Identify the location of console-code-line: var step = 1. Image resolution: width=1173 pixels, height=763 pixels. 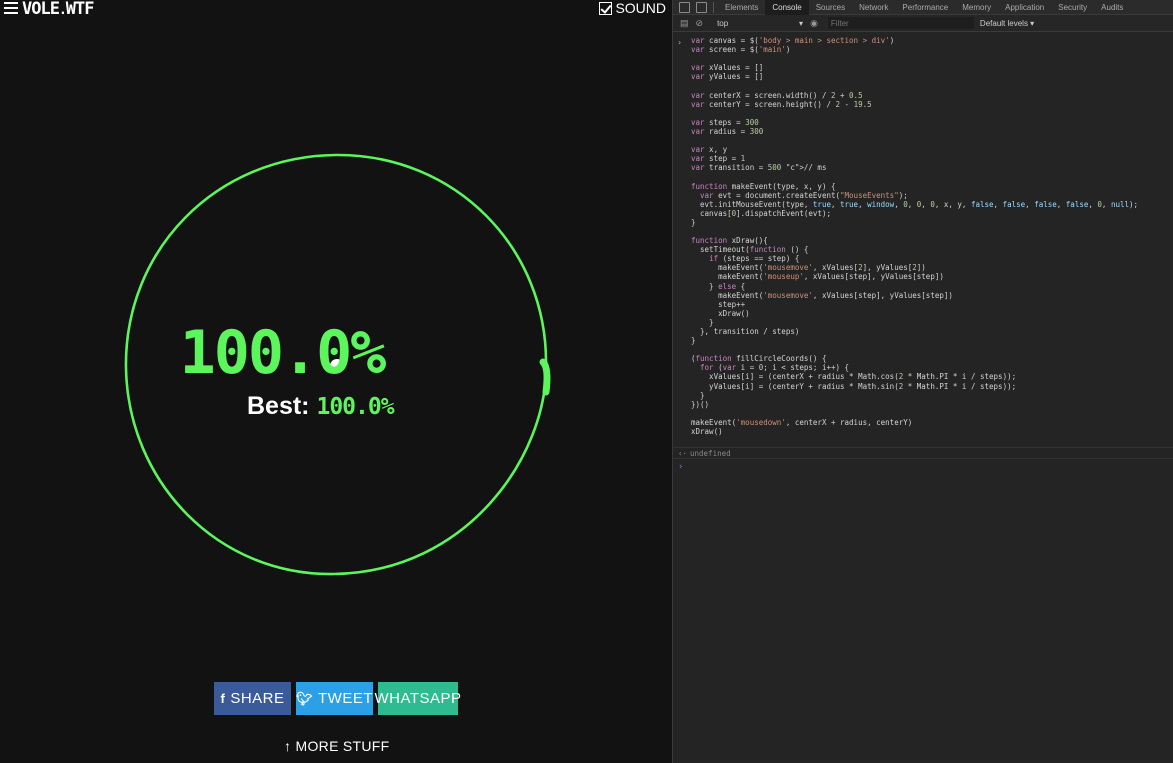
(718, 159).